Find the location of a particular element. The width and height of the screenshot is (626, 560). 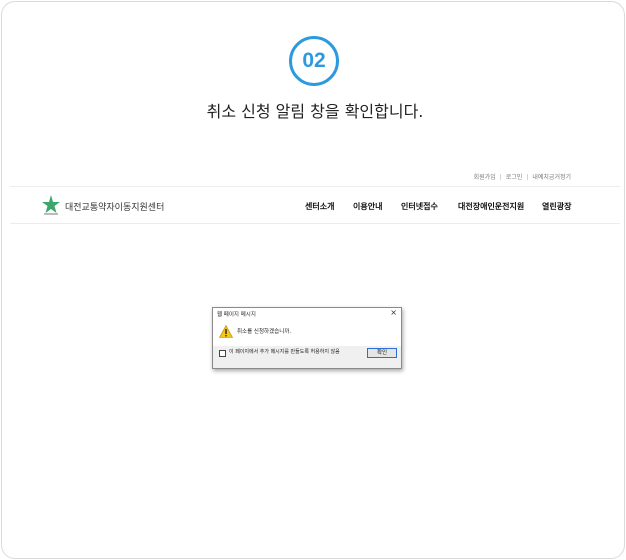

step-number-badge: 02 is located at coordinates (314, 61).